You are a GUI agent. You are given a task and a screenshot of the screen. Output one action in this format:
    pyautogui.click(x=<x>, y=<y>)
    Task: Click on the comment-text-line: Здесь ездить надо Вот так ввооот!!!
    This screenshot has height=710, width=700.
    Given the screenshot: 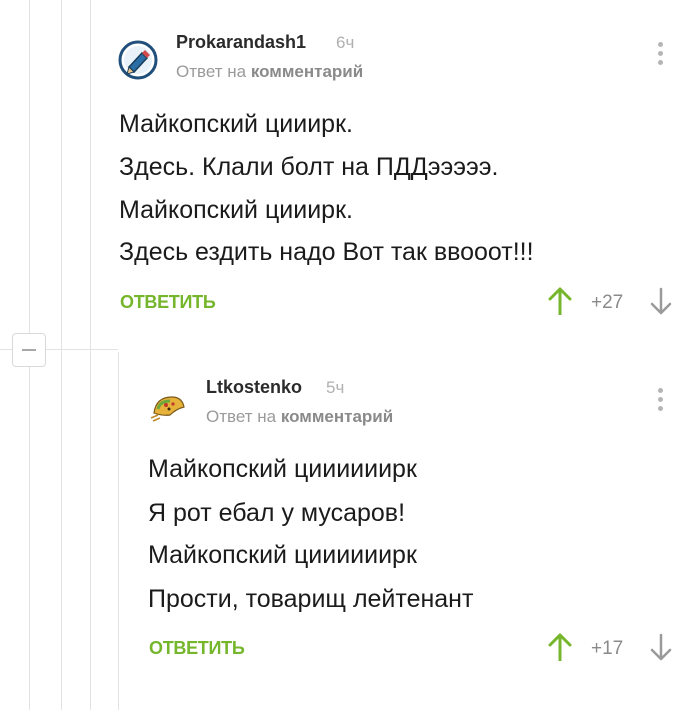 What is the action you would take?
    pyautogui.click(x=326, y=252)
    